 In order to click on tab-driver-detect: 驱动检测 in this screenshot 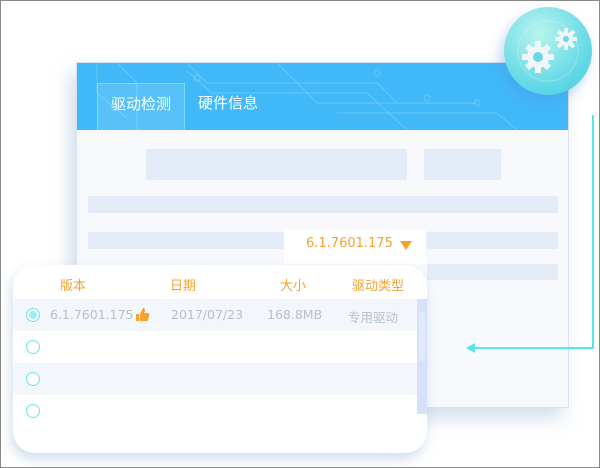, I will do `click(141, 106)`.